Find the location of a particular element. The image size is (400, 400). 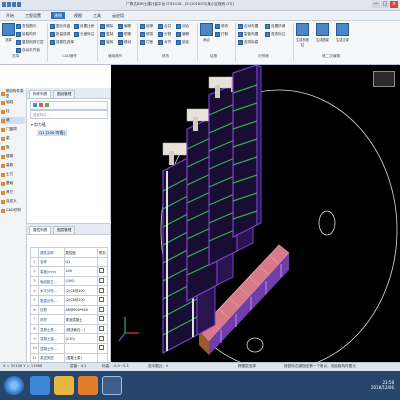

copy-button: 复制 is located at coordinates (106, 34).